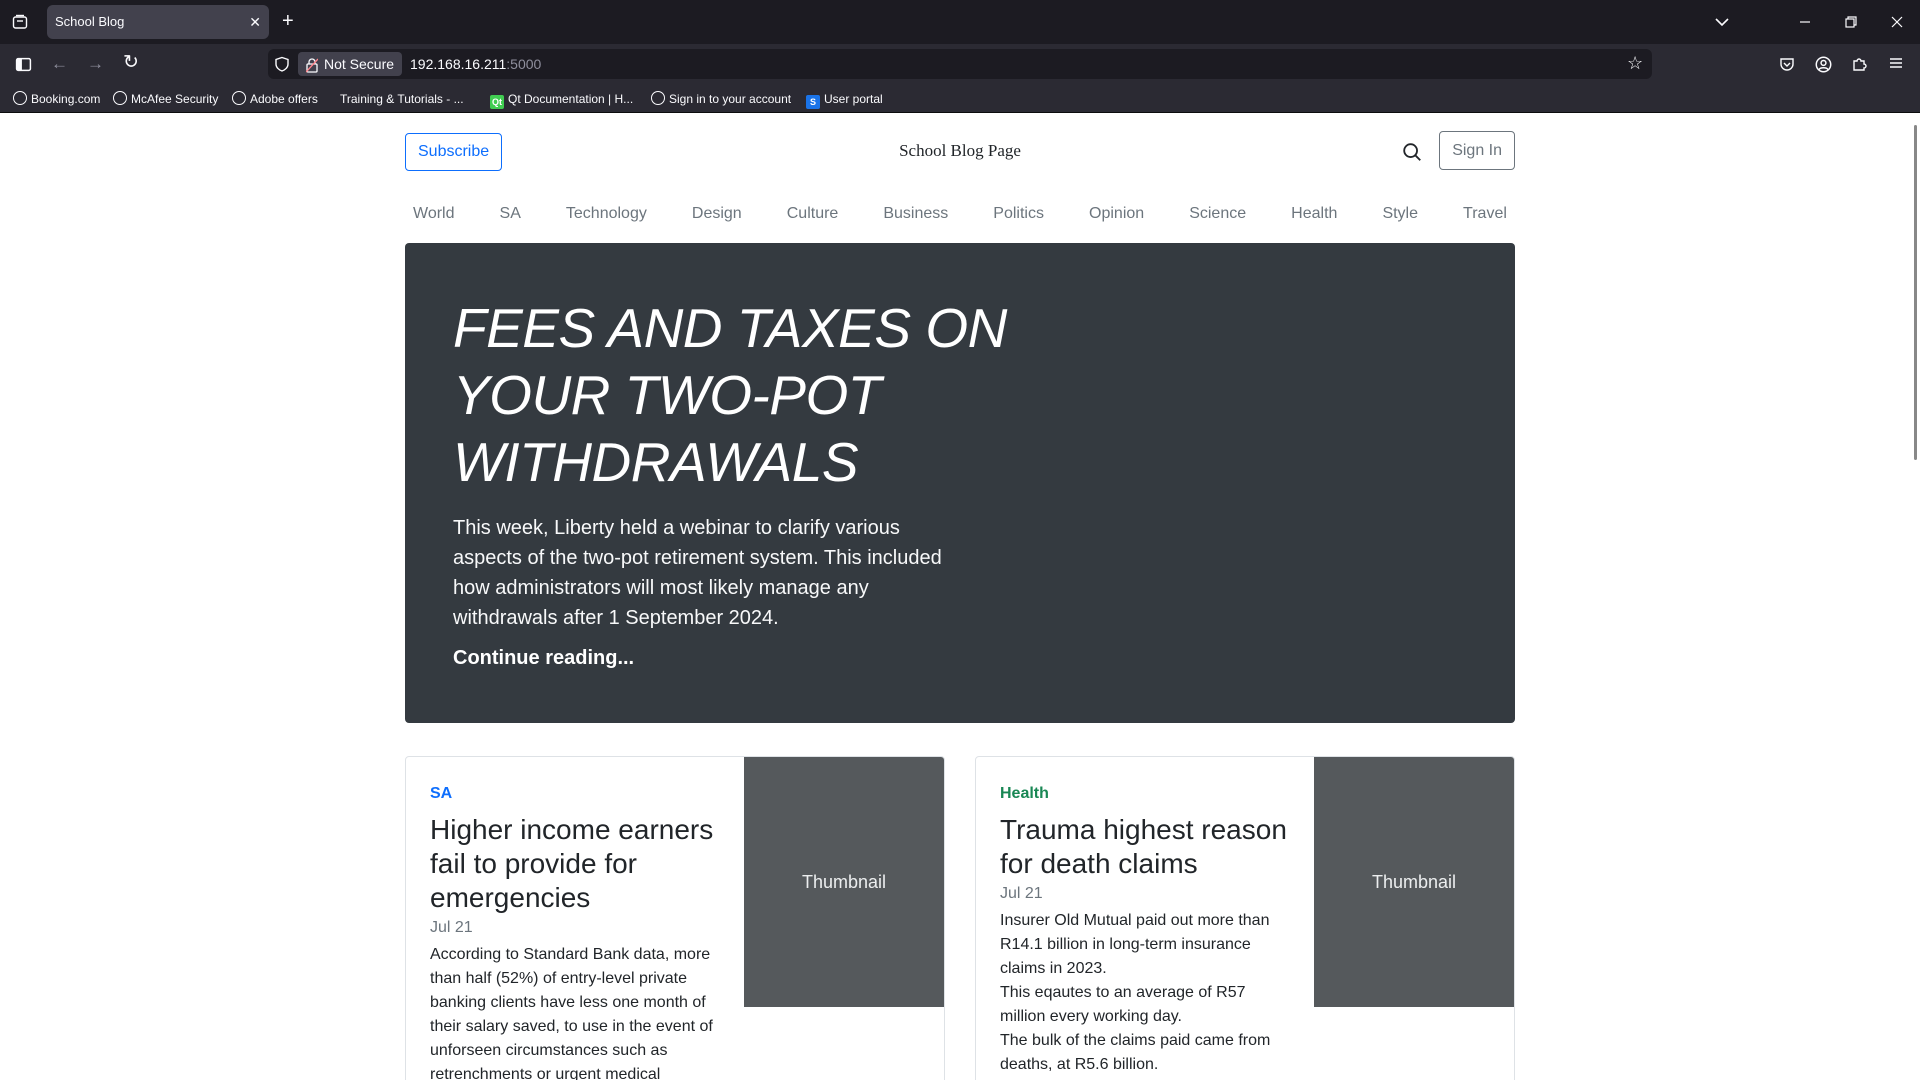 The height and width of the screenshot is (1080, 1920). What do you see at coordinates (255, 22) in the screenshot?
I see `close-tab-icon: ✕` at bounding box center [255, 22].